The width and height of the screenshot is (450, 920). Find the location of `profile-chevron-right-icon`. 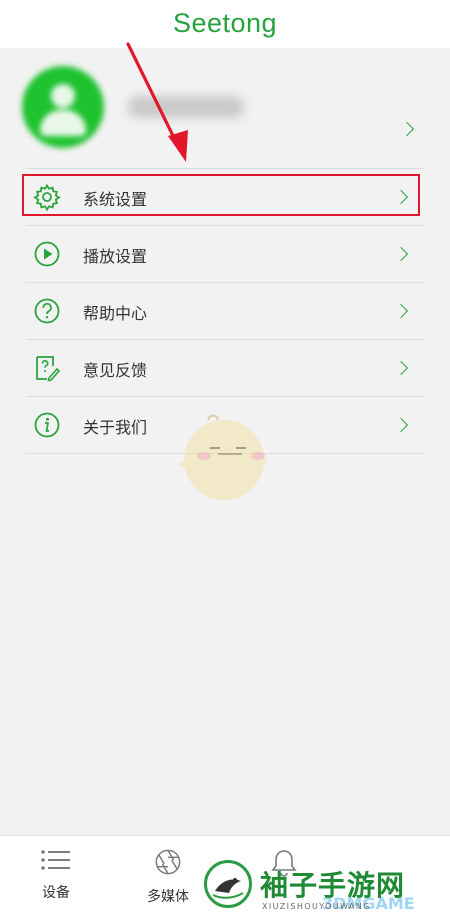

profile-chevron-right-icon is located at coordinates (407, 129).